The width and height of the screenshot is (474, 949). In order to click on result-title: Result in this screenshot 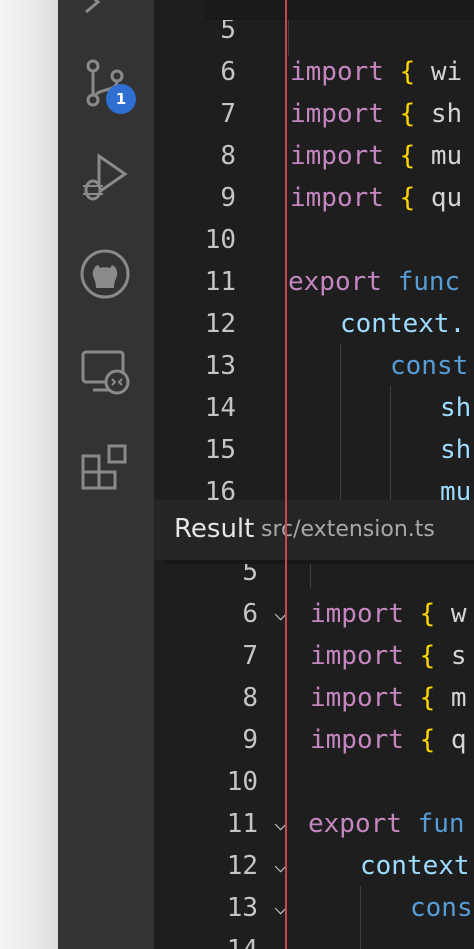, I will do `click(214, 529)`.